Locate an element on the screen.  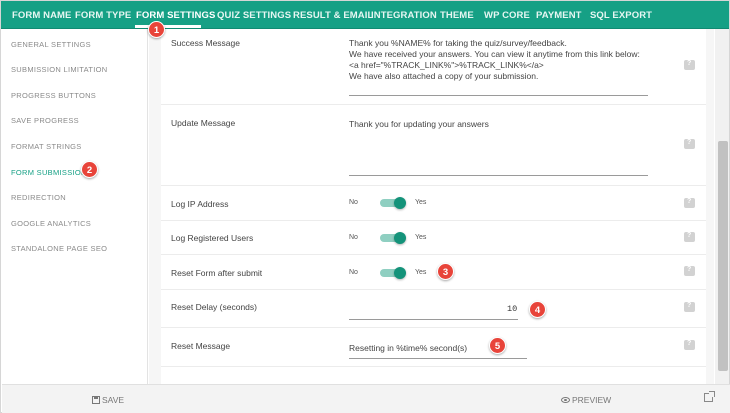
tab-theme: THEME is located at coordinates (457, 15).